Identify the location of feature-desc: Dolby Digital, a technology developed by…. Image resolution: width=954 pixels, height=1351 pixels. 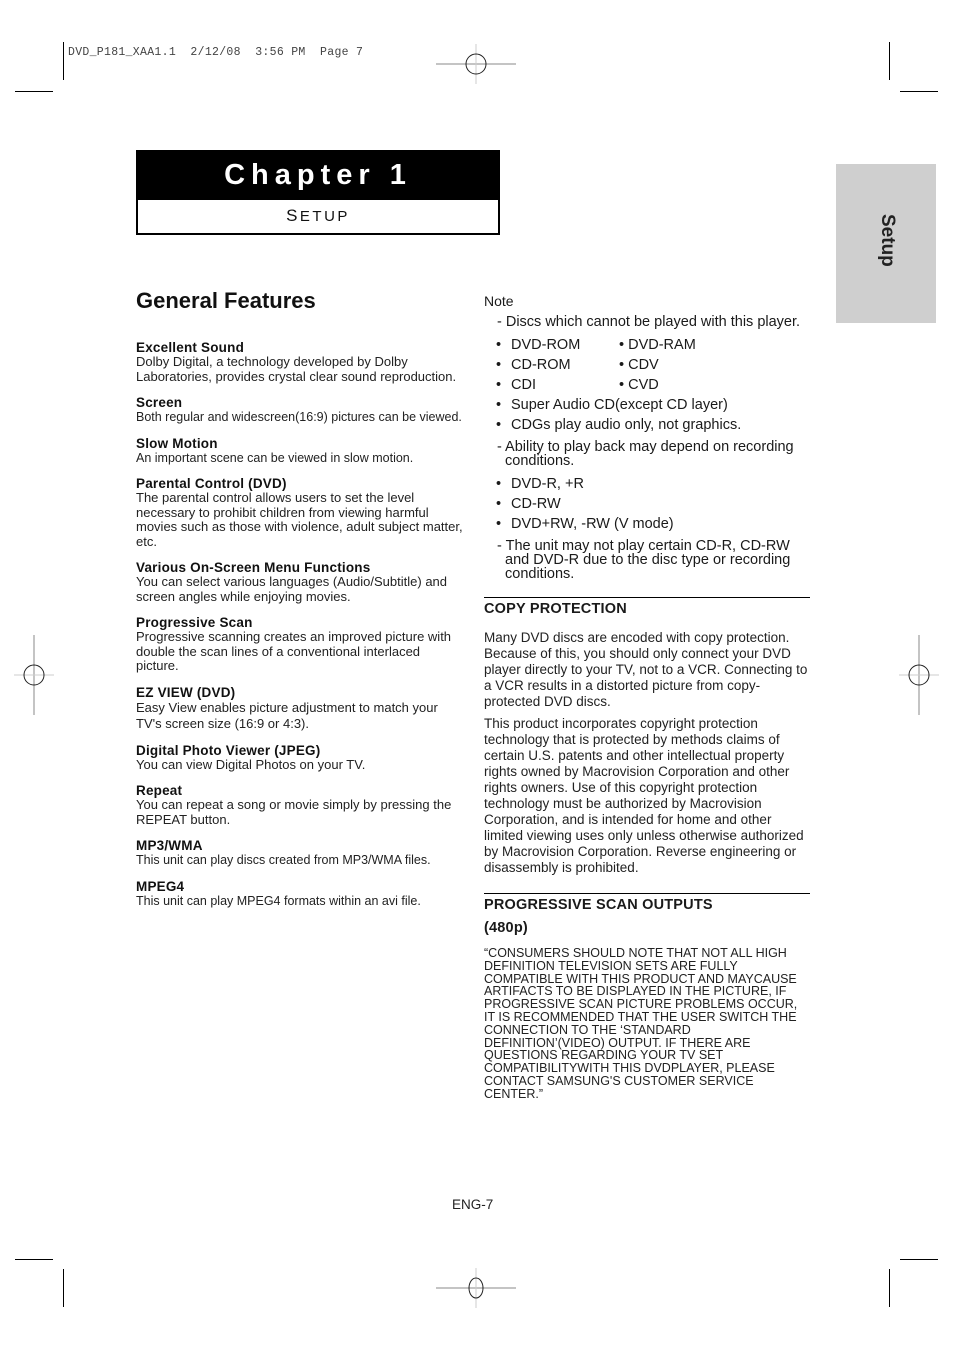
(296, 369).